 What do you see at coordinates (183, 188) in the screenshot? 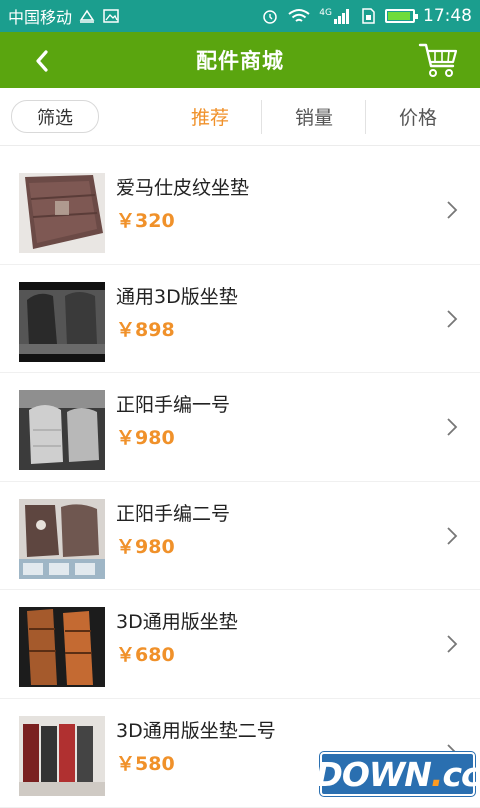
I see `product-name: 爱马仕皮纹坐垫` at bounding box center [183, 188].